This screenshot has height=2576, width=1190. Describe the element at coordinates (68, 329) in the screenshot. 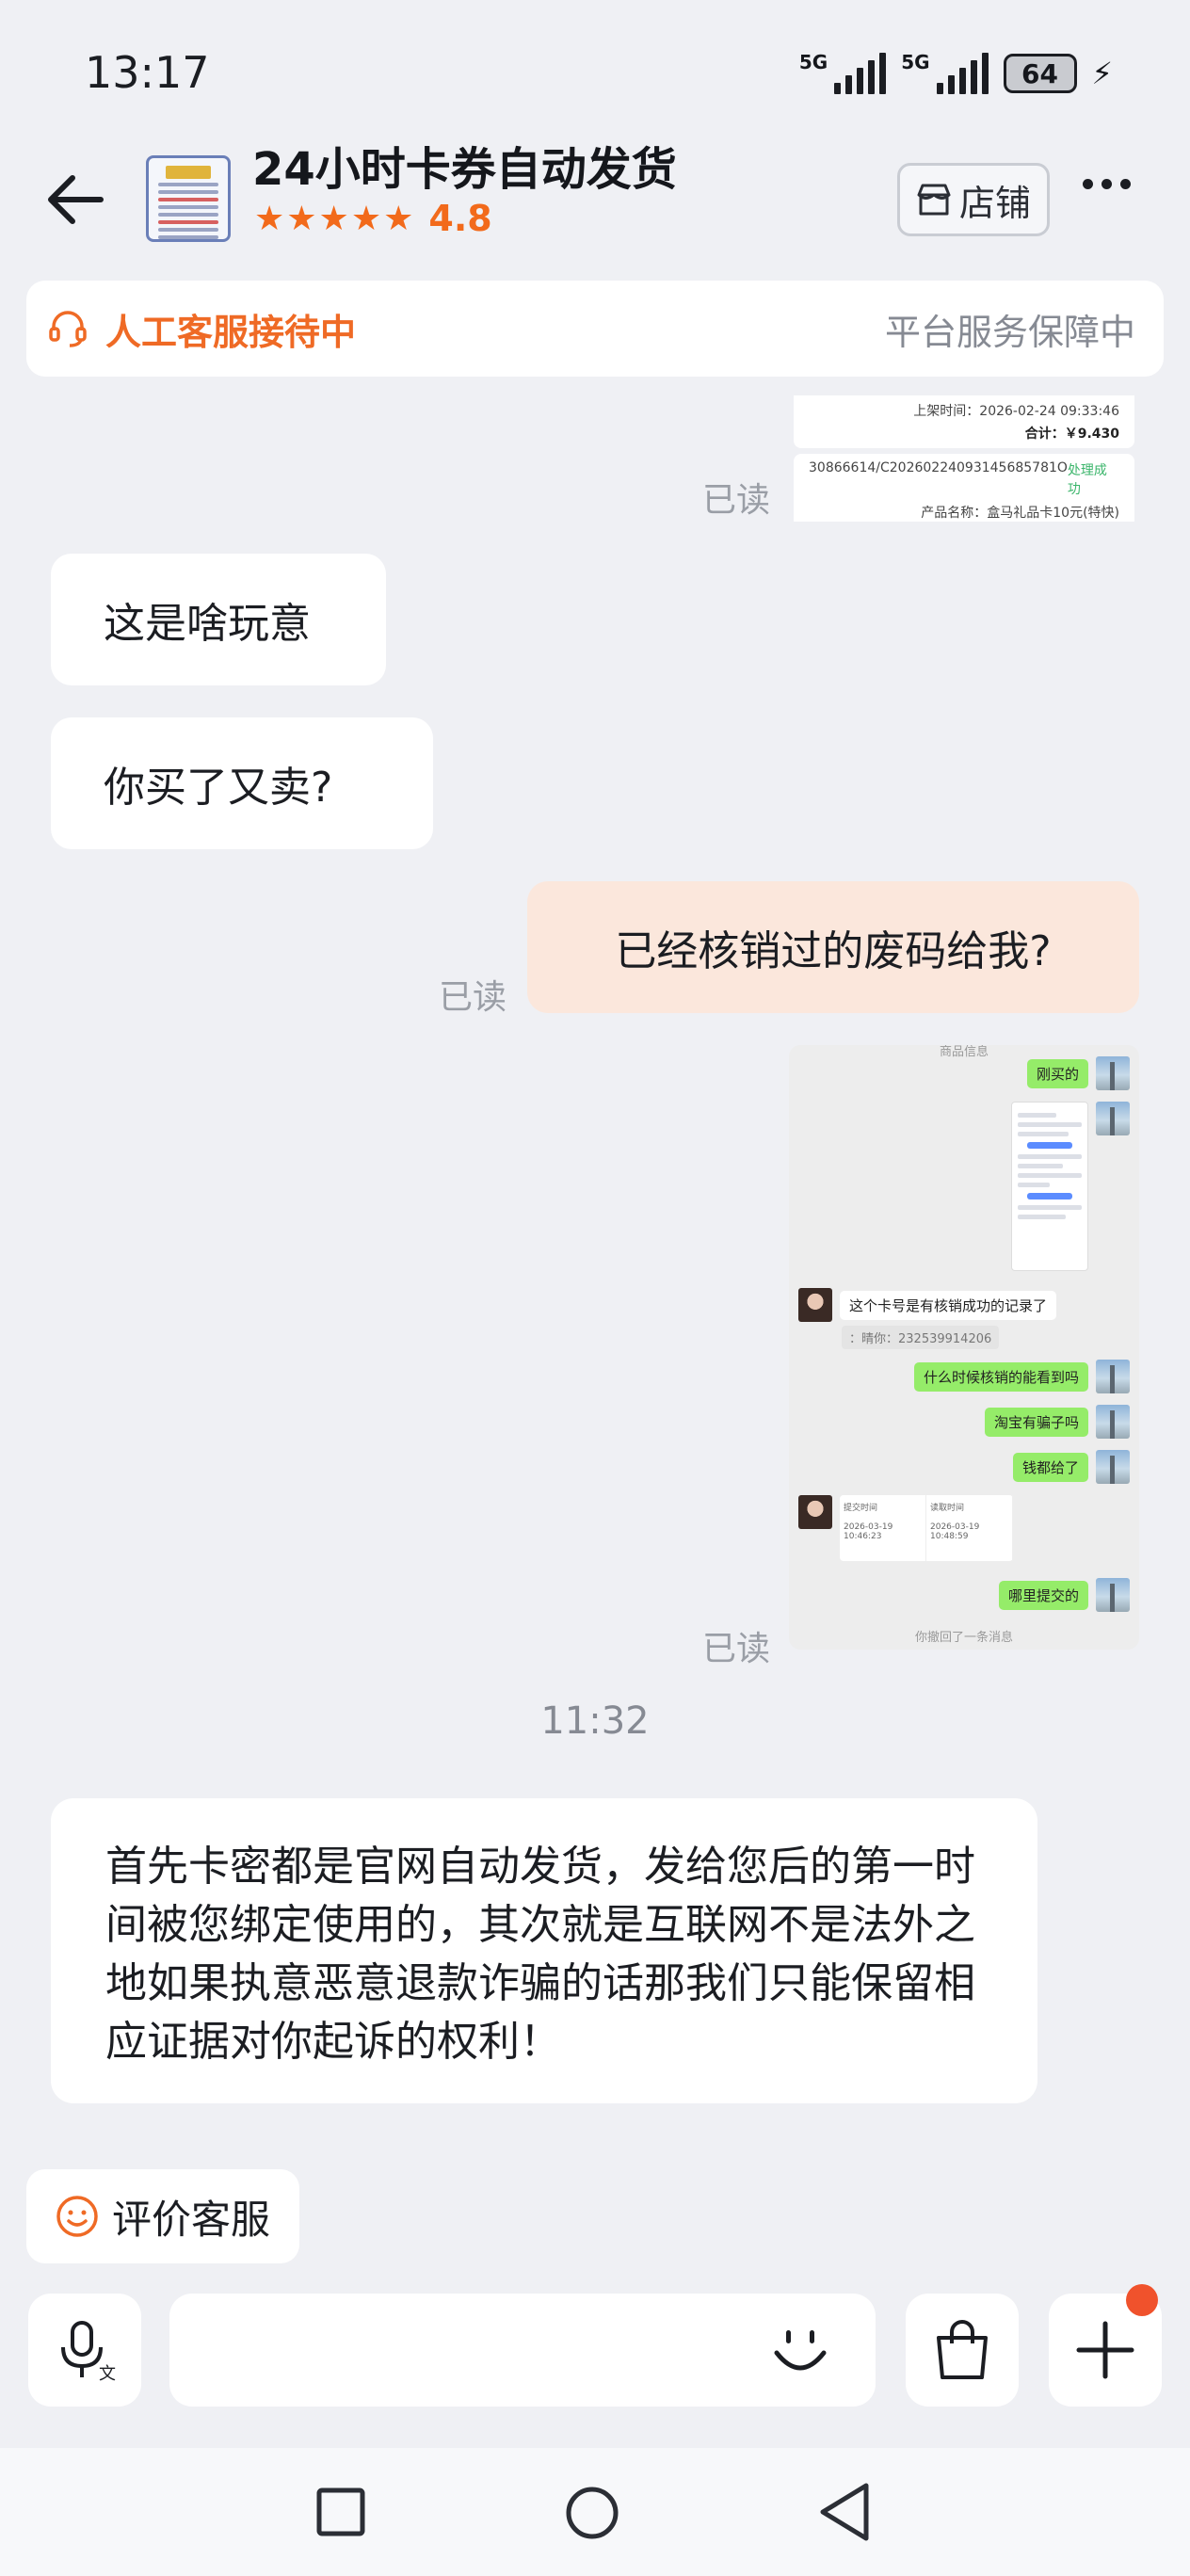

I see `headset-icon` at that location.